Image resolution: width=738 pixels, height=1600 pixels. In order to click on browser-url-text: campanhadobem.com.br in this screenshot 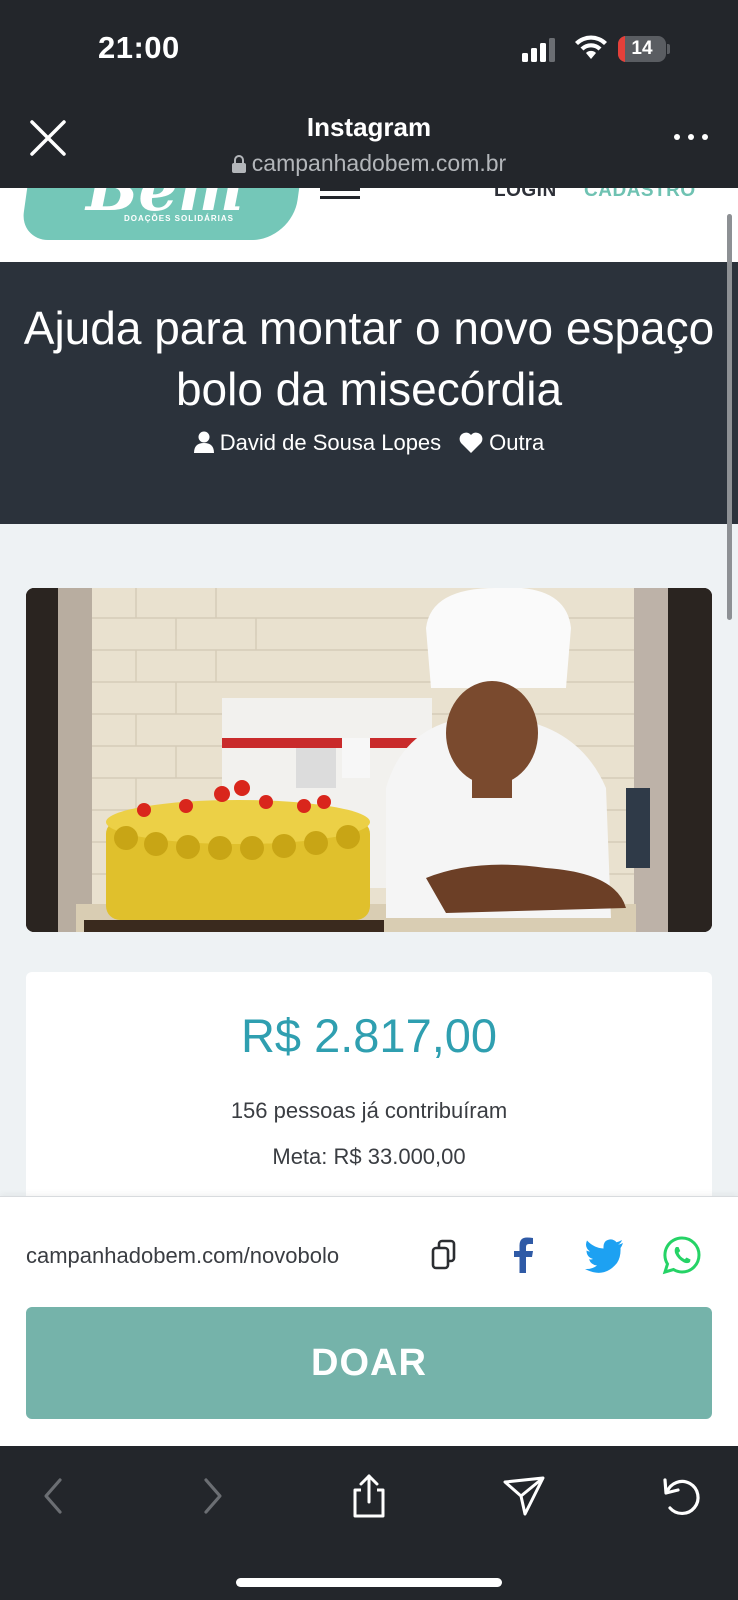, I will do `click(379, 163)`.